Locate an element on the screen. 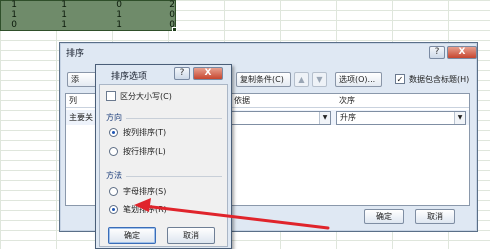 The width and height of the screenshot is (490, 249). stroke-sort-label: 笔划排序(R) is located at coordinates (145, 209).